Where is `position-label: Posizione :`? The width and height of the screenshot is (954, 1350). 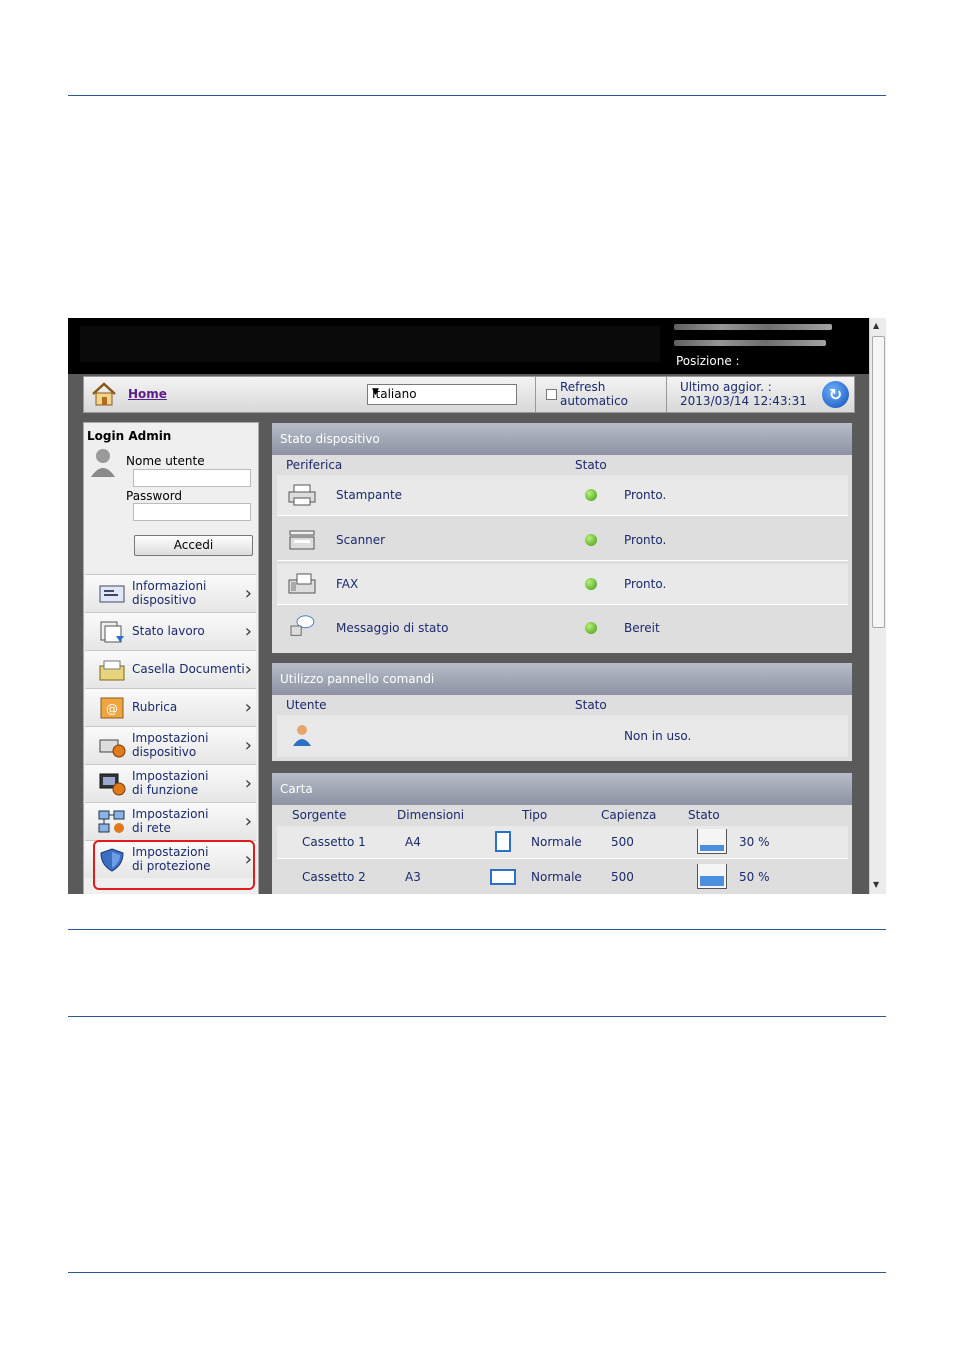
position-label: Posizione : is located at coordinates (708, 361).